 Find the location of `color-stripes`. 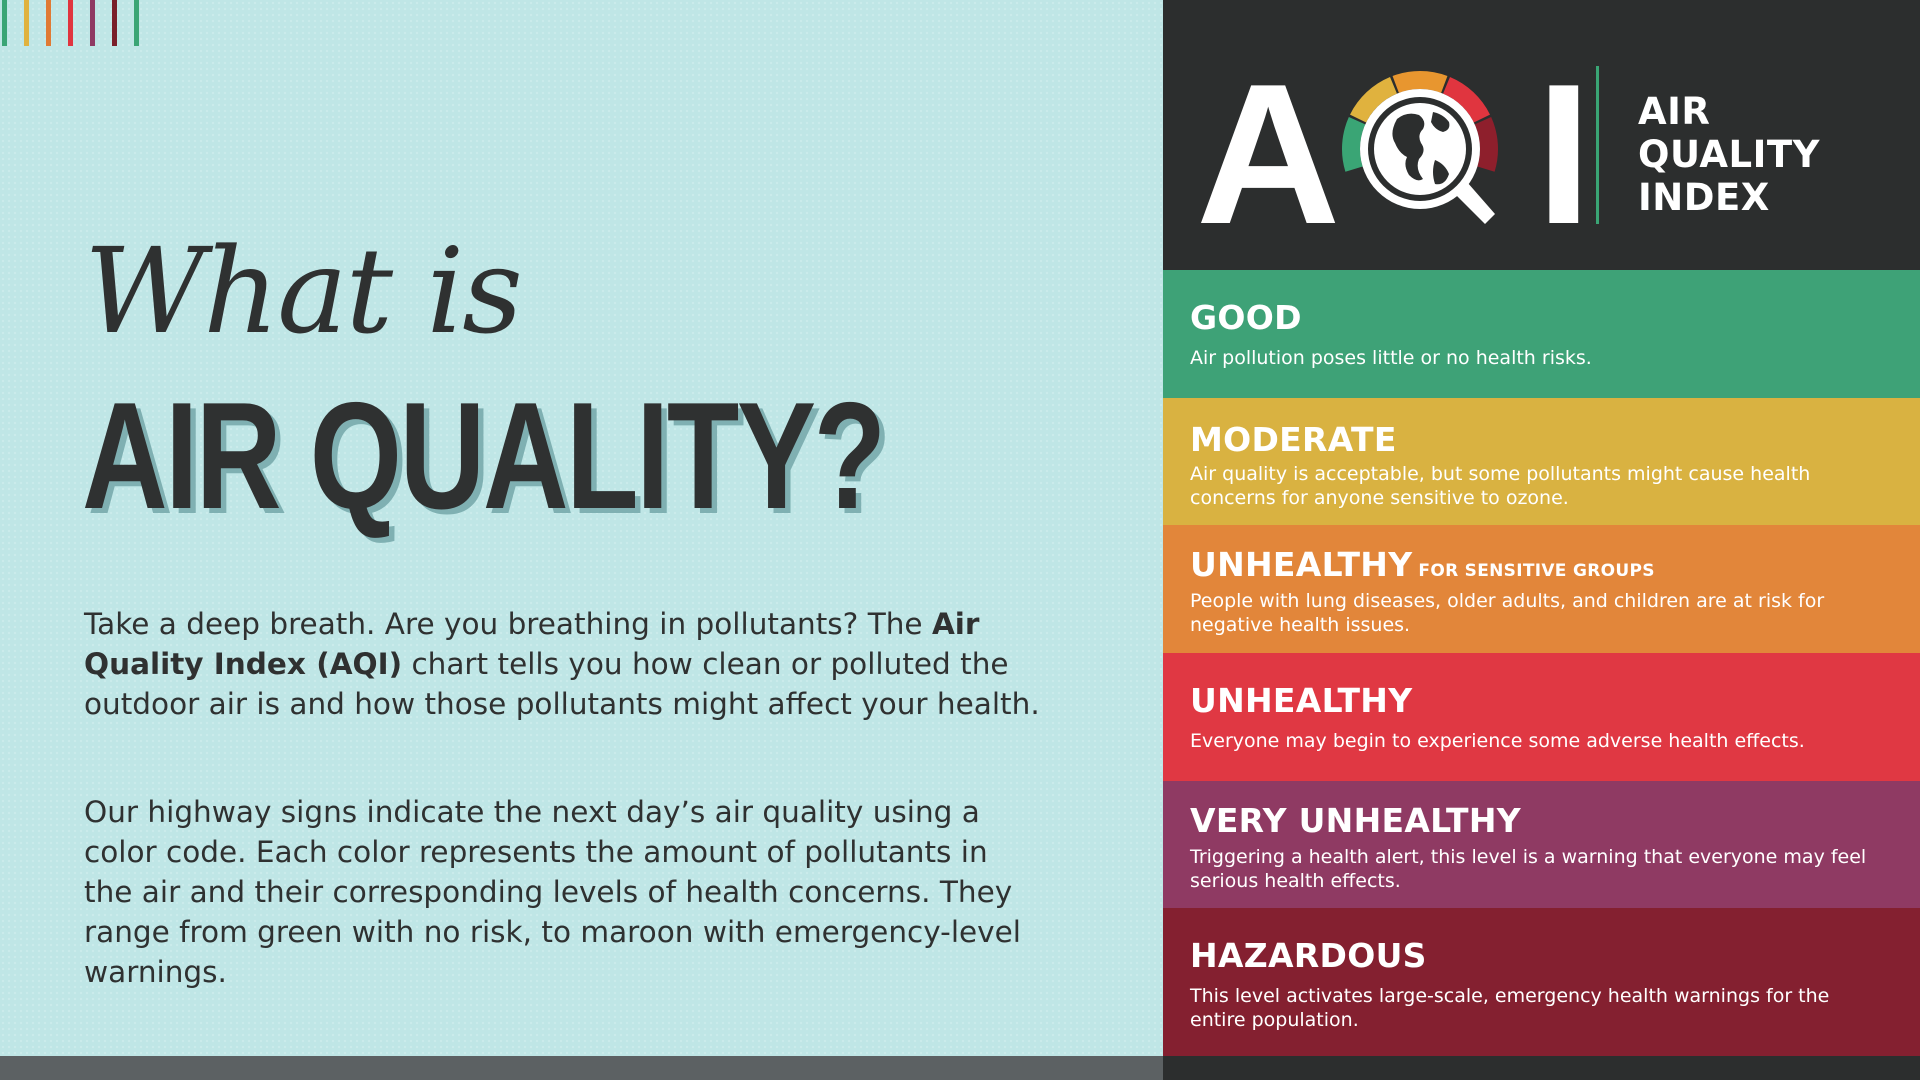

color-stripes is located at coordinates (69, 23).